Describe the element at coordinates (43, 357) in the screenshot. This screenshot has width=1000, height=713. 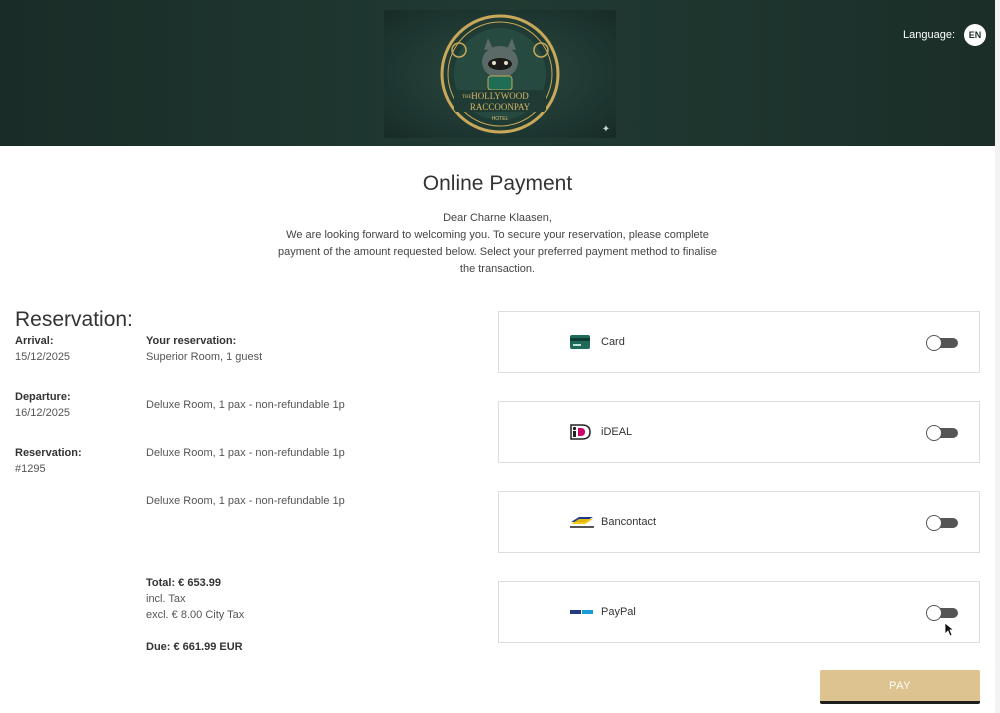
I see `arrival-value: 15/12/2025` at that location.